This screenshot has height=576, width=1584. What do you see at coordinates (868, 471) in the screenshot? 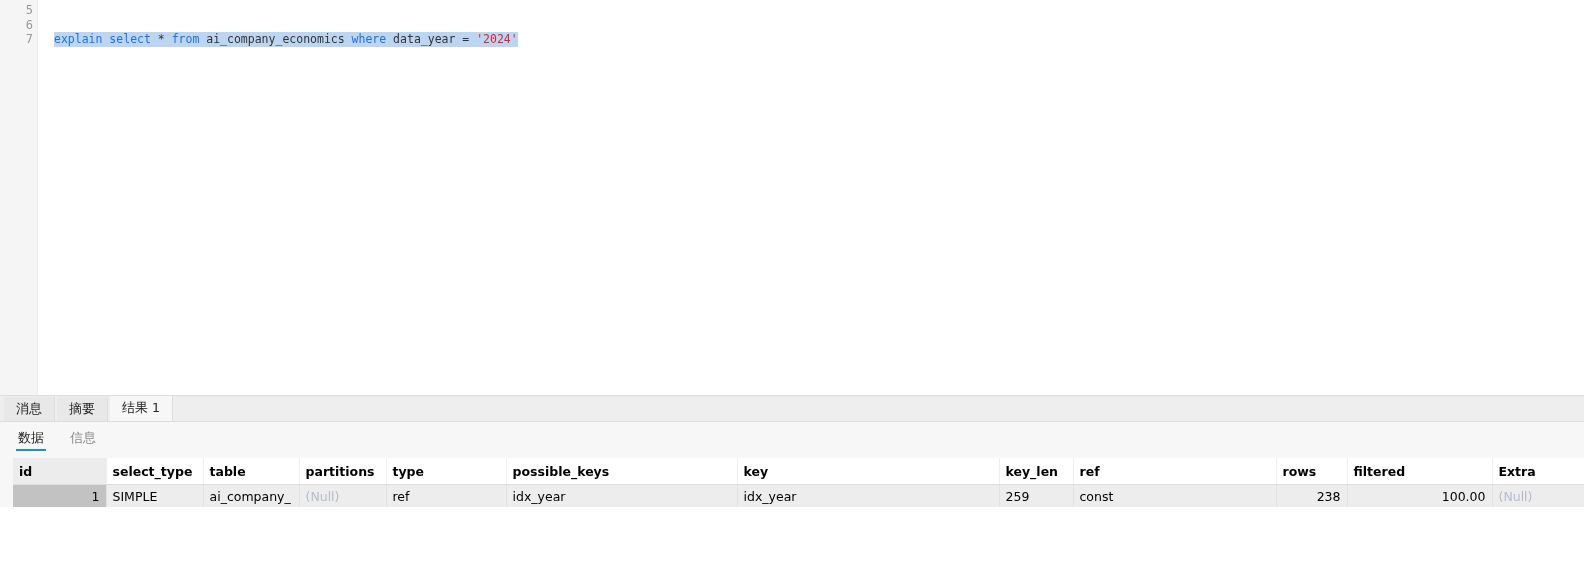
I see `column-header: key` at bounding box center [868, 471].